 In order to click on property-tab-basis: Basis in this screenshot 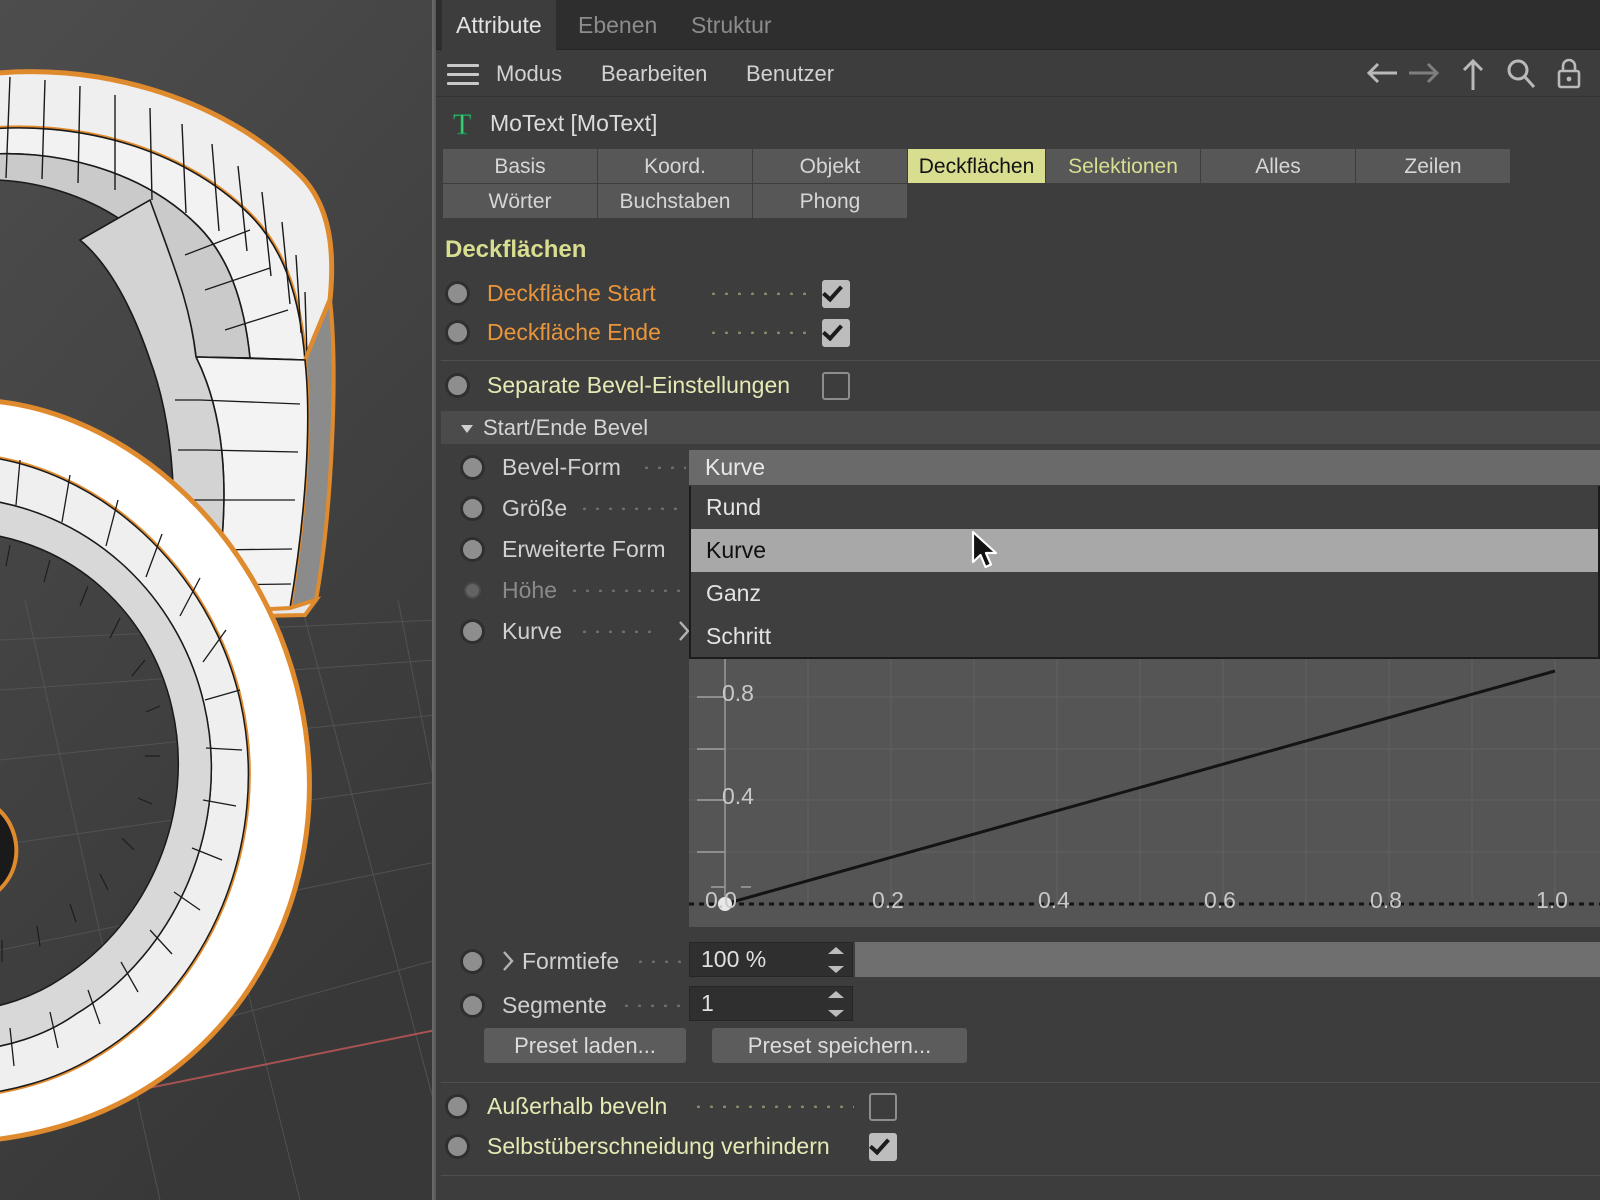, I will do `click(520, 166)`.